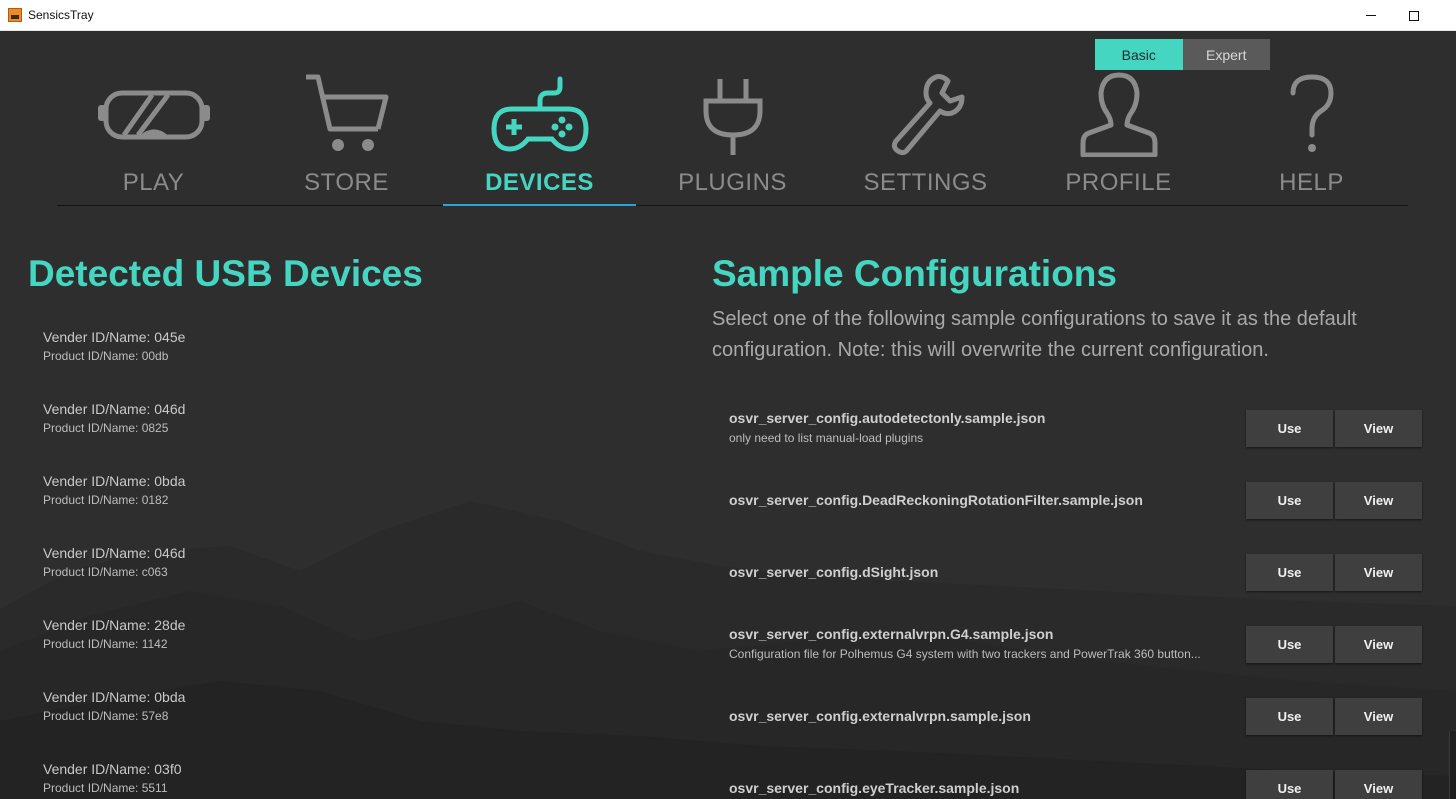  I want to click on tab-profile-label: PROFILE, so click(1118, 182).